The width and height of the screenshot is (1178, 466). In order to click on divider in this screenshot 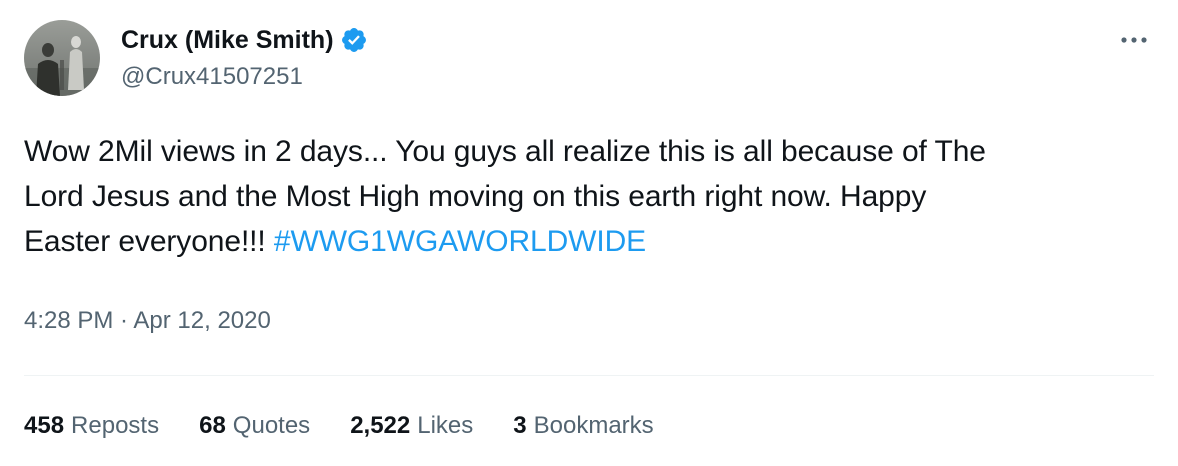, I will do `click(589, 375)`.